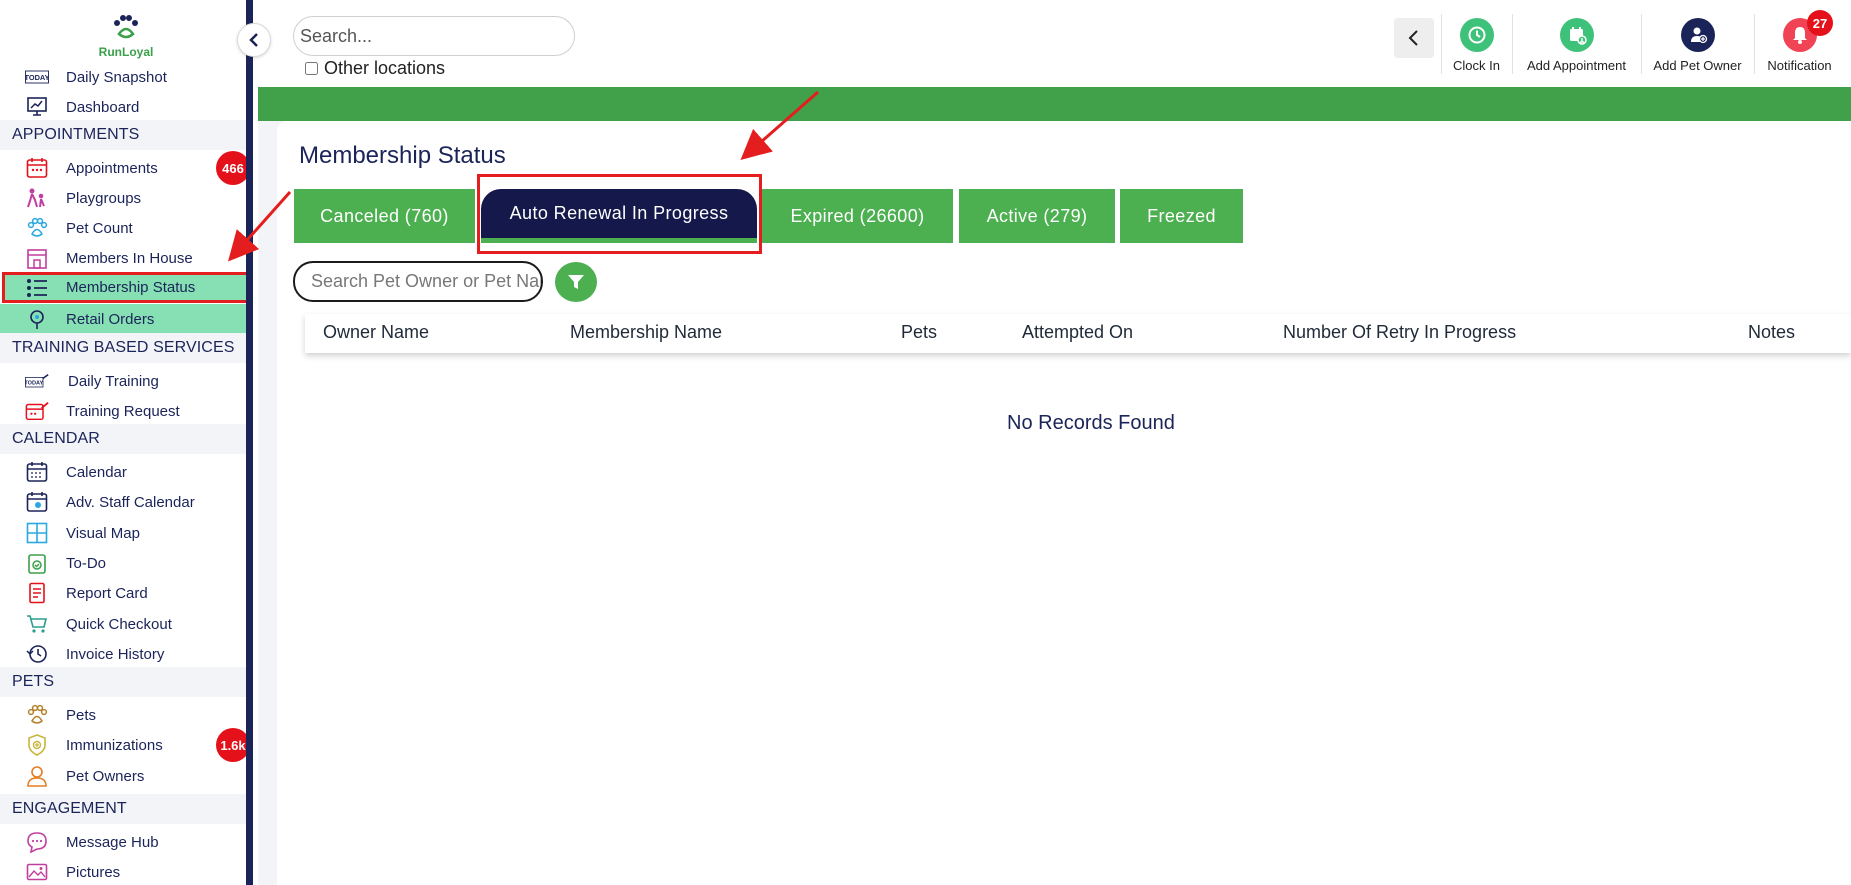 The width and height of the screenshot is (1851, 885). I want to click on retail-icon, so click(37, 319).